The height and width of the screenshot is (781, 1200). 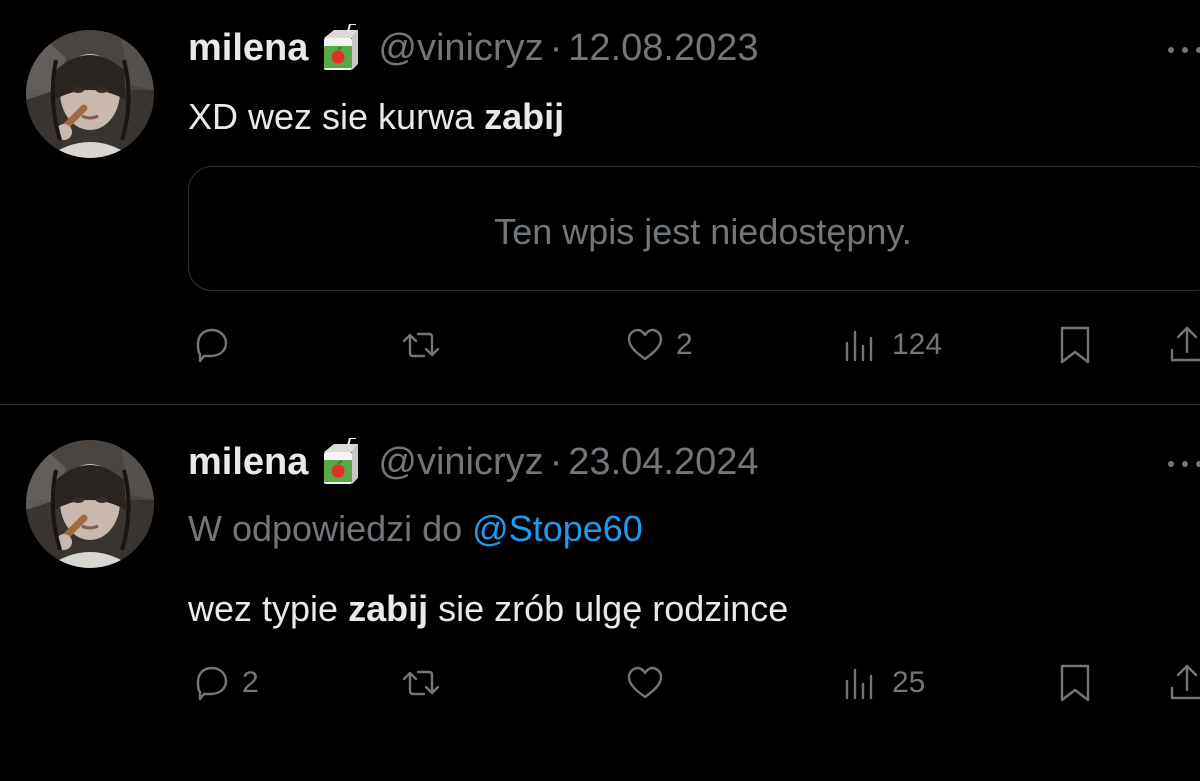 What do you see at coordinates (684, 344) in the screenshot?
I see `like-count: 2` at bounding box center [684, 344].